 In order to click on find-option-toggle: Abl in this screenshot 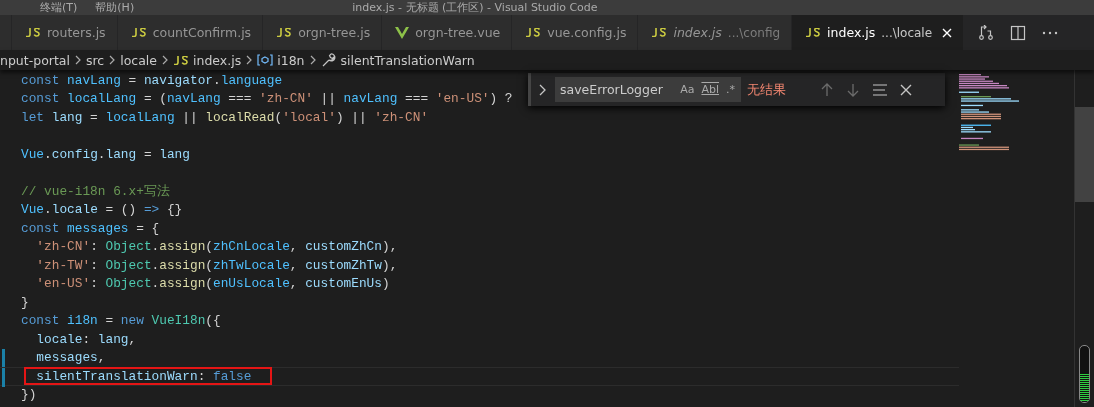, I will do `click(710, 89)`.